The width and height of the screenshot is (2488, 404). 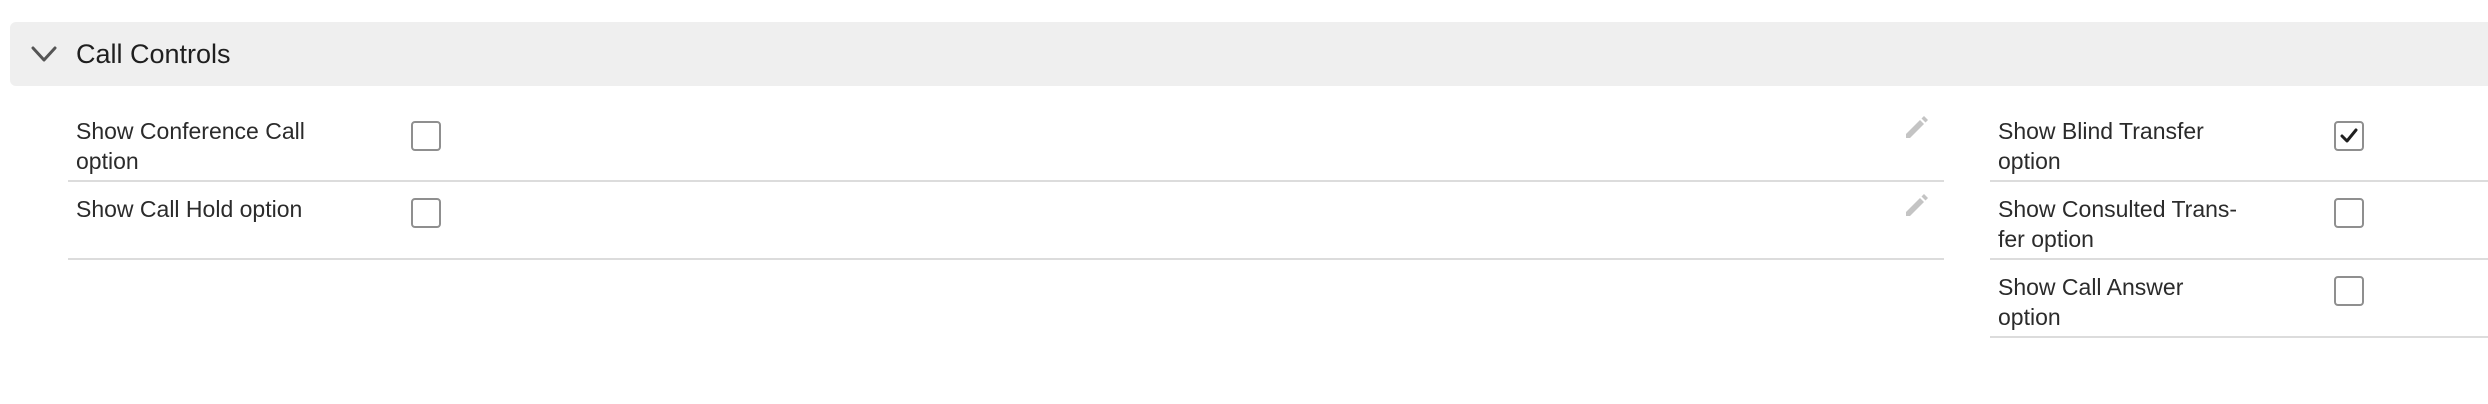 I want to click on field-label-consulted-transfer: Show Consulted Trans- fer option, so click(x=2118, y=224).